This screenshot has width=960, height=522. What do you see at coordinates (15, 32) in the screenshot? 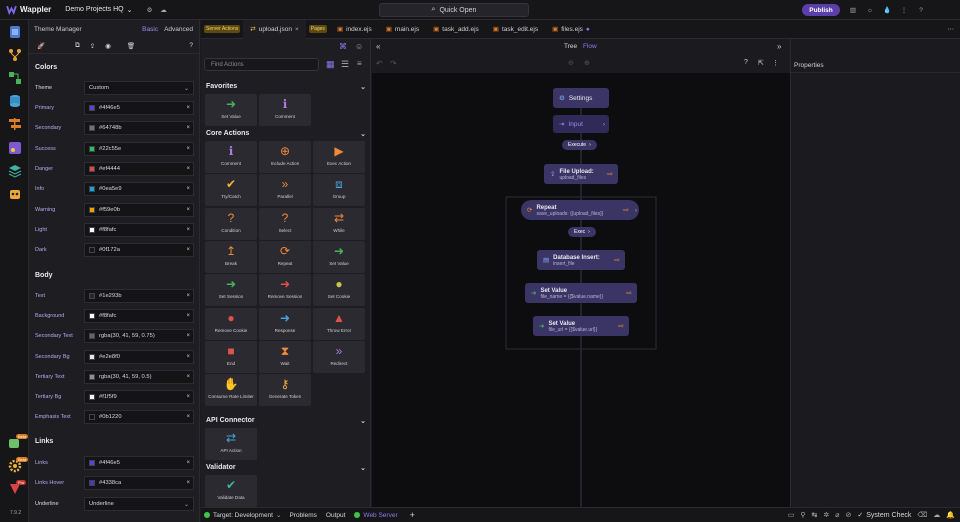
I see `pages-icon` at bounding box center [15, 32].